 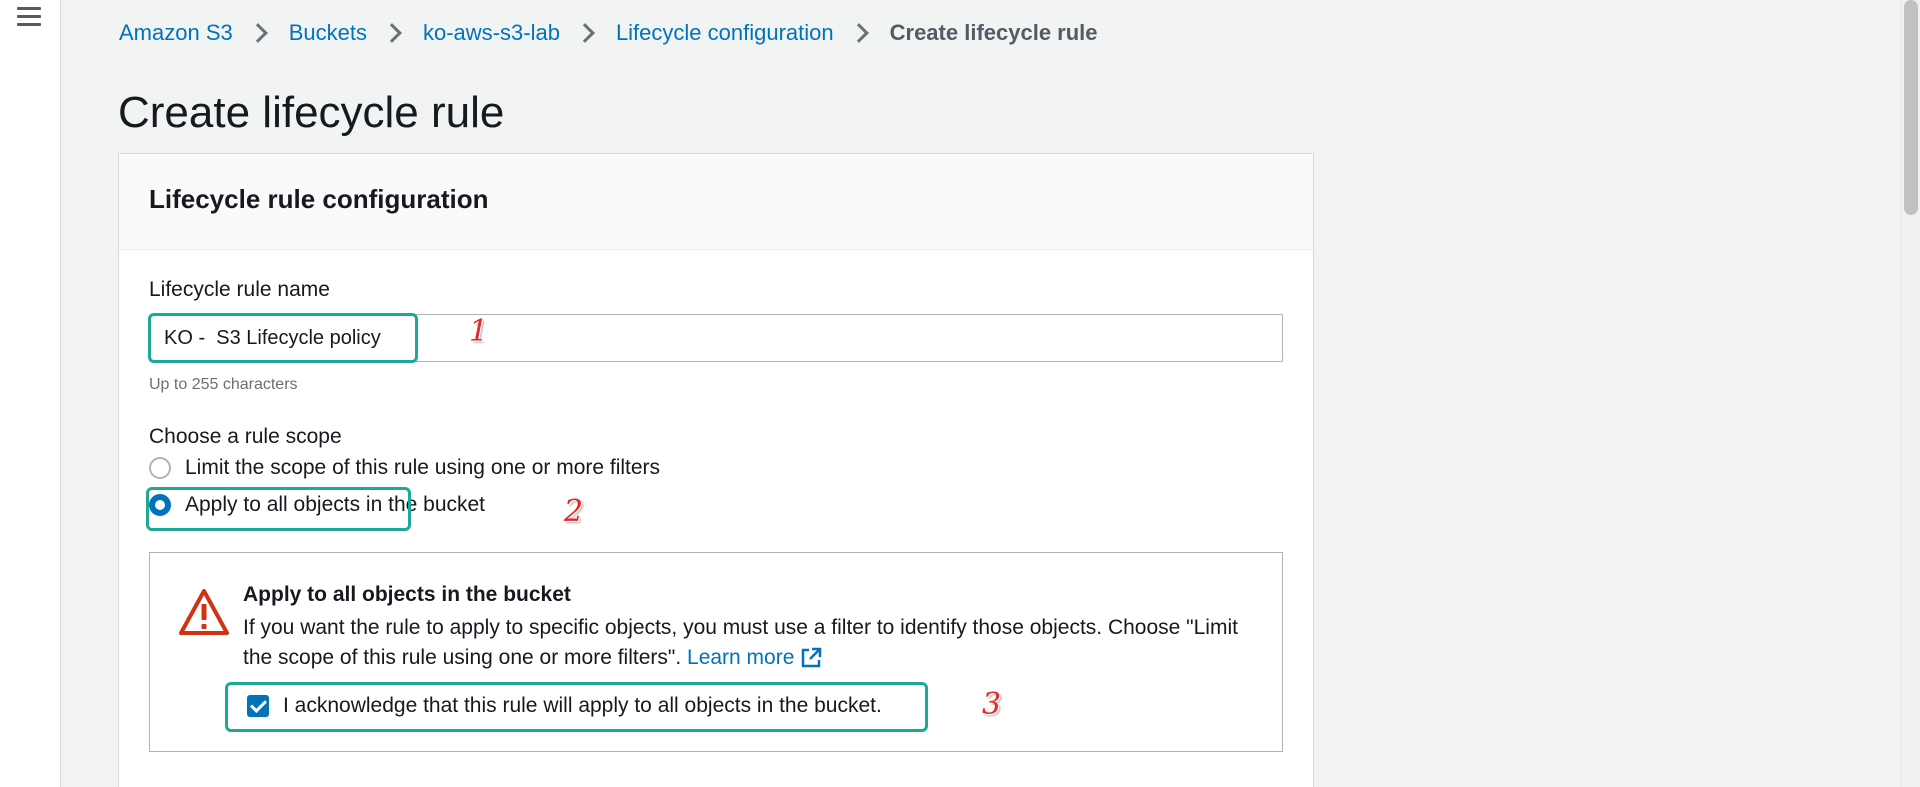 I want to click on radio-all-objects, so click(x=160, y=505).